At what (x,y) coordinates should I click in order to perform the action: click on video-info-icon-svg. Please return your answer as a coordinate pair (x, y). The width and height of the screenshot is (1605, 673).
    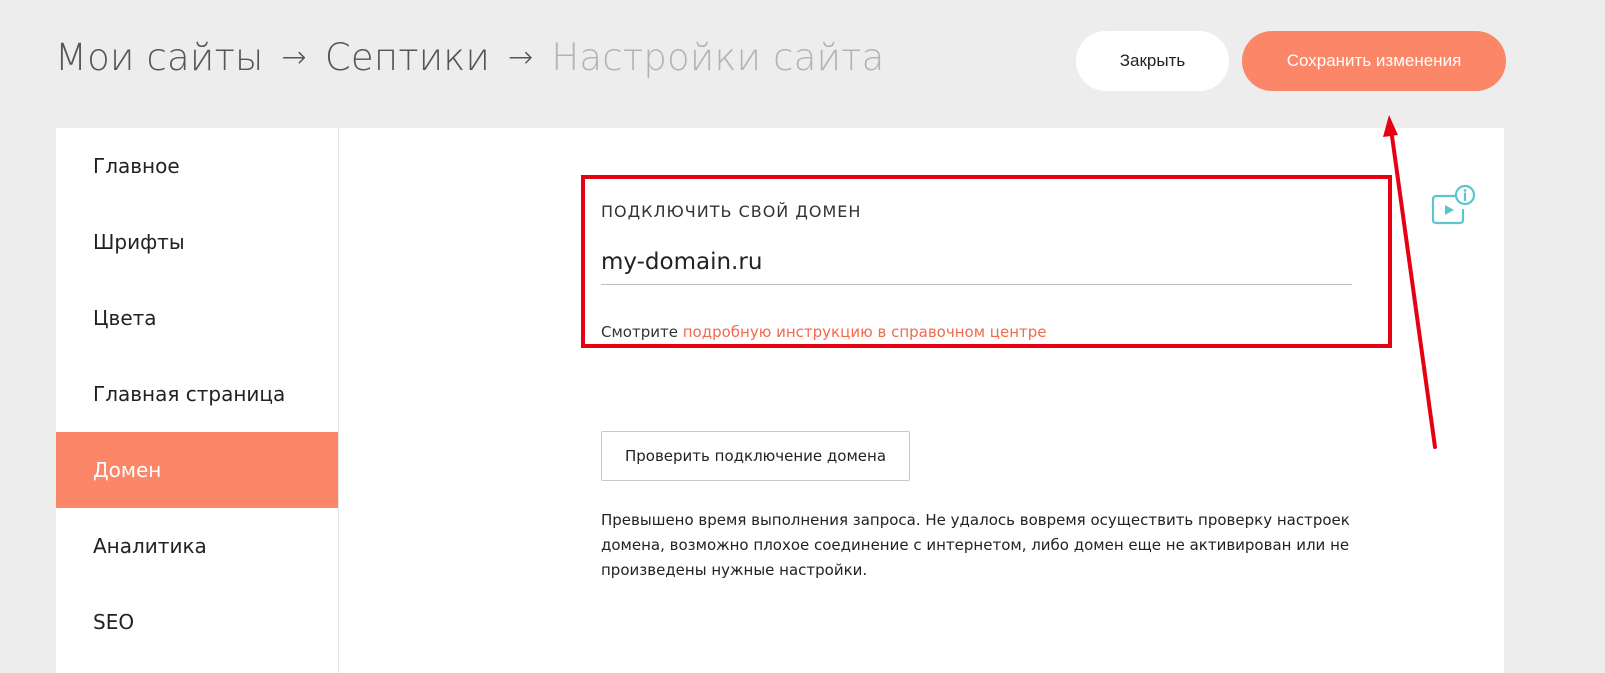
    Looking at the image, I should click on (1453, 204).